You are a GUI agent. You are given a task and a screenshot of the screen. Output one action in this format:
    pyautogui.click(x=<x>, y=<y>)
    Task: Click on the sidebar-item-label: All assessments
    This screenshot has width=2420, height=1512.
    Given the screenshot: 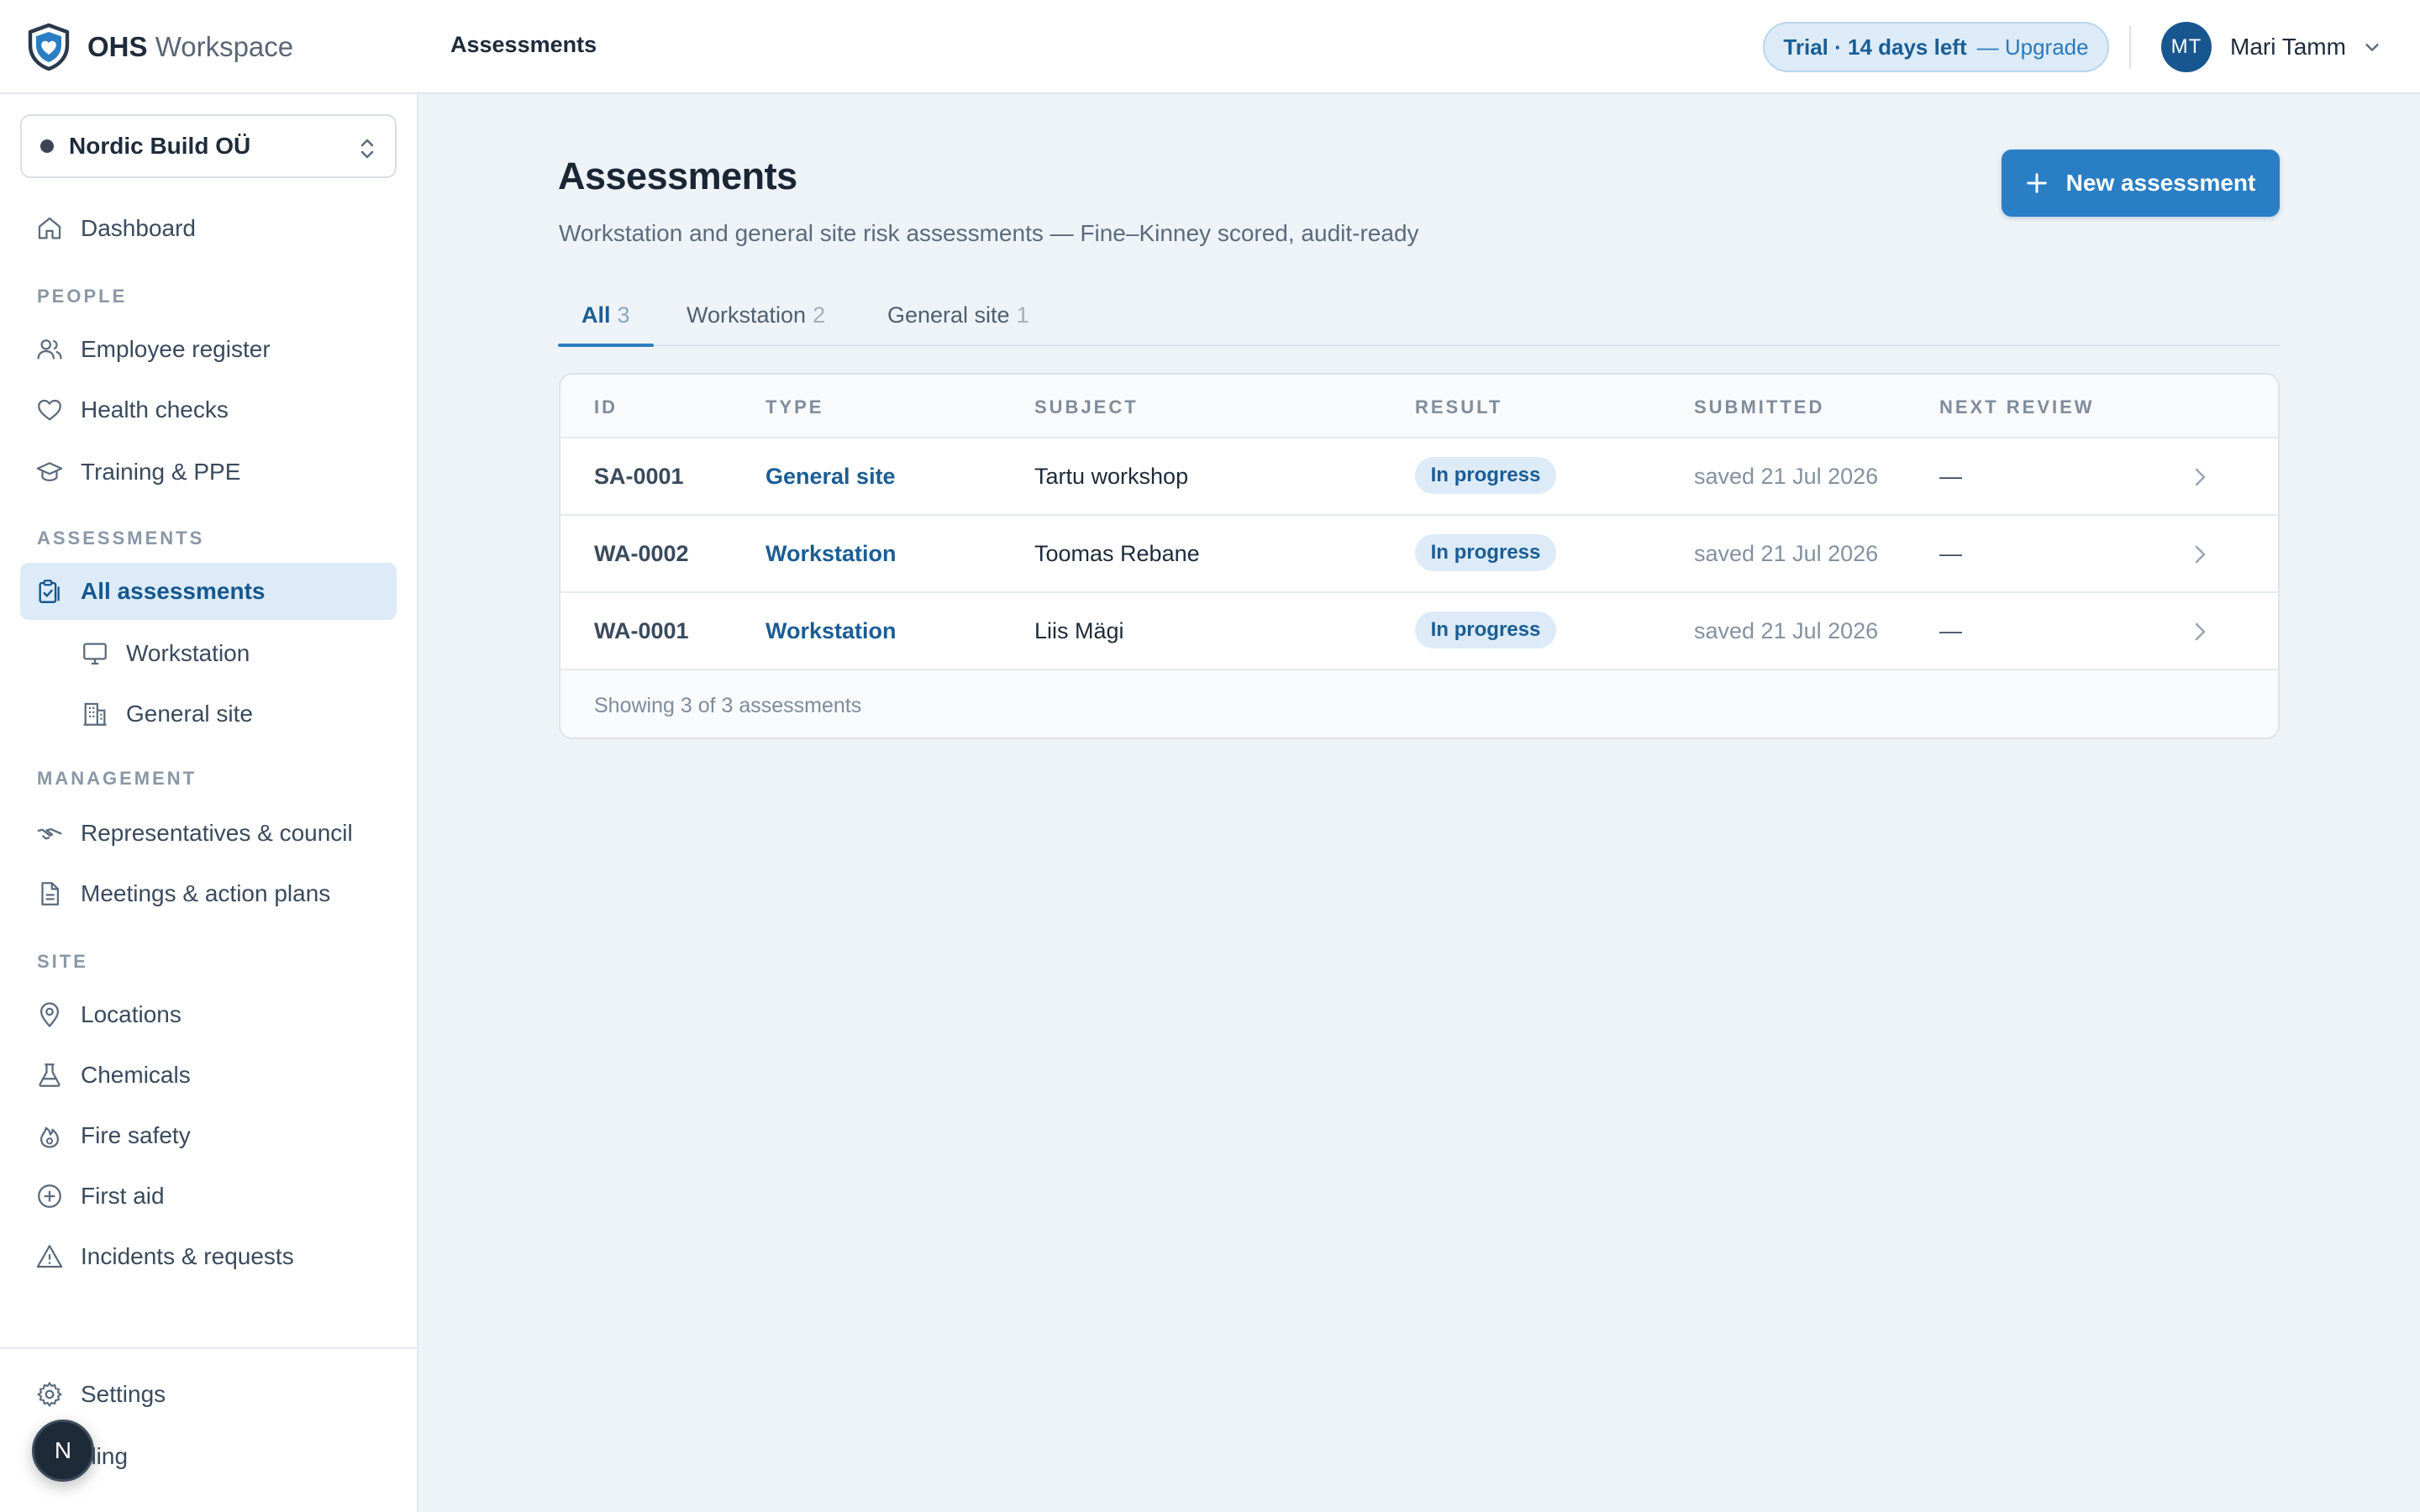 What is the action you would take?
    pyautogui.click(x=173, y=591)
    